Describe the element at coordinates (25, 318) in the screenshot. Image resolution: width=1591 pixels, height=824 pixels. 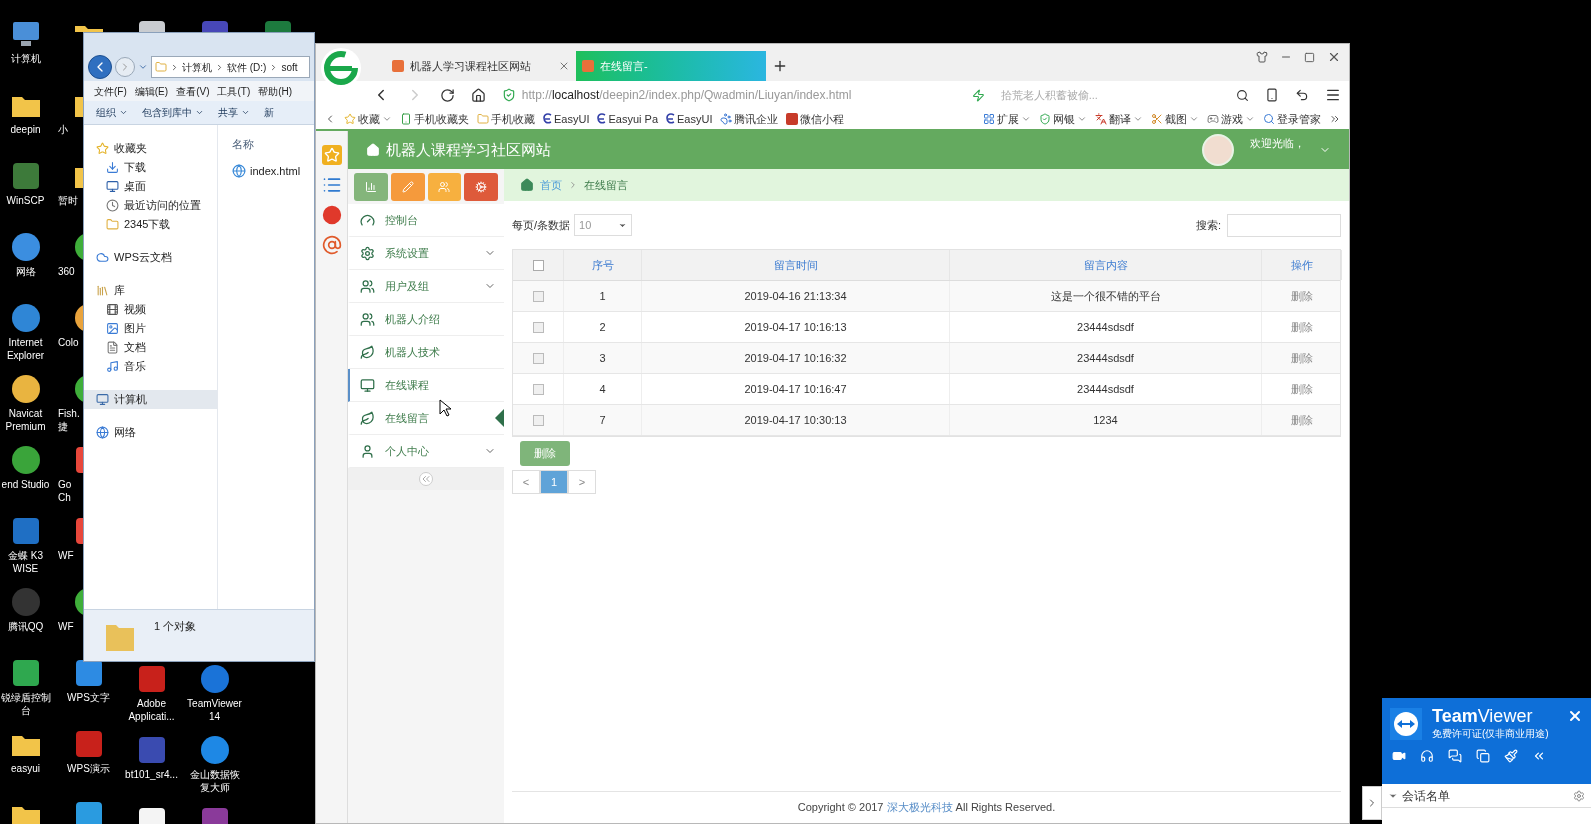
I see `browser-icon` at that location.